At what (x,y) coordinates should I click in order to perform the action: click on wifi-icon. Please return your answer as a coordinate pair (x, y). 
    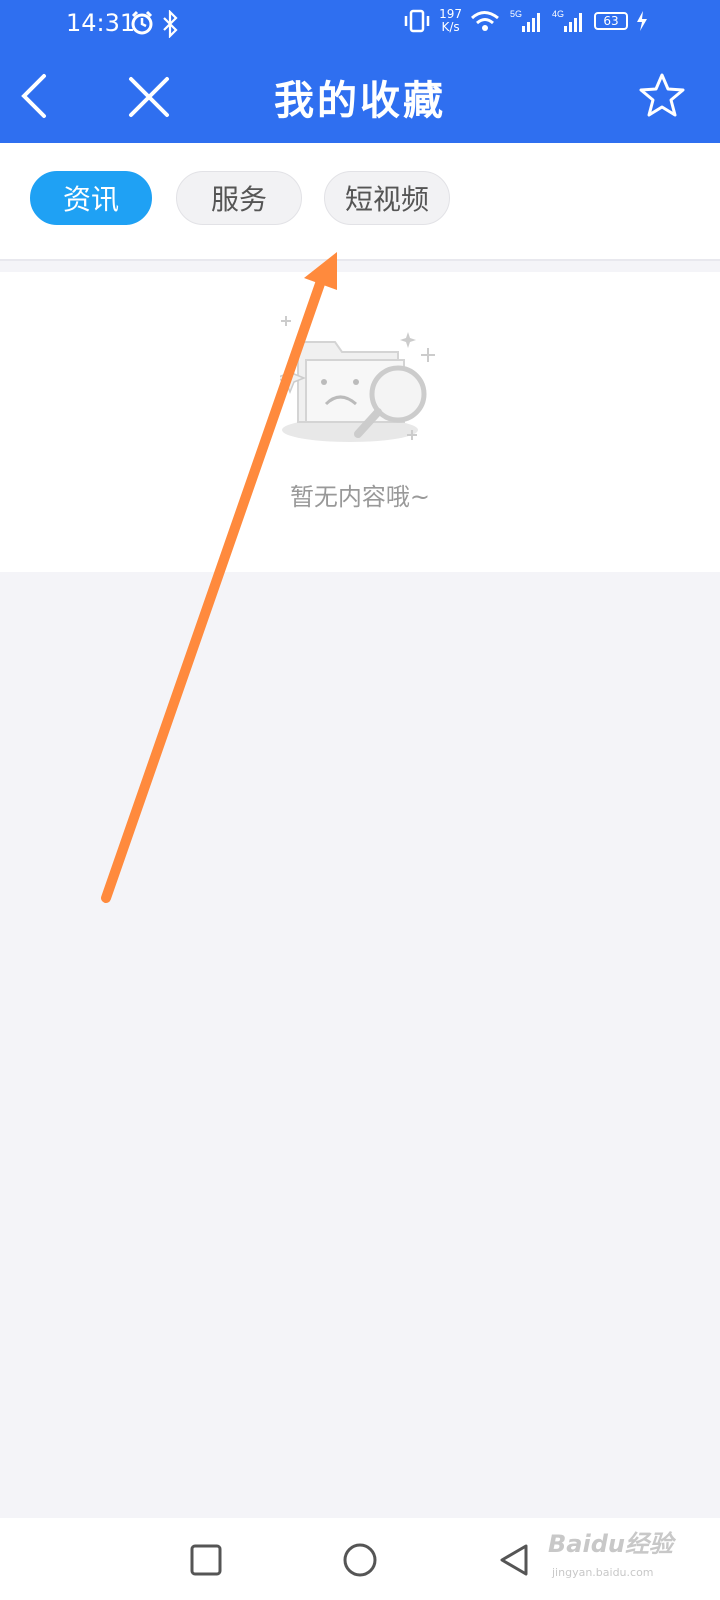
    Looking at the image, I should click on (484, 21).